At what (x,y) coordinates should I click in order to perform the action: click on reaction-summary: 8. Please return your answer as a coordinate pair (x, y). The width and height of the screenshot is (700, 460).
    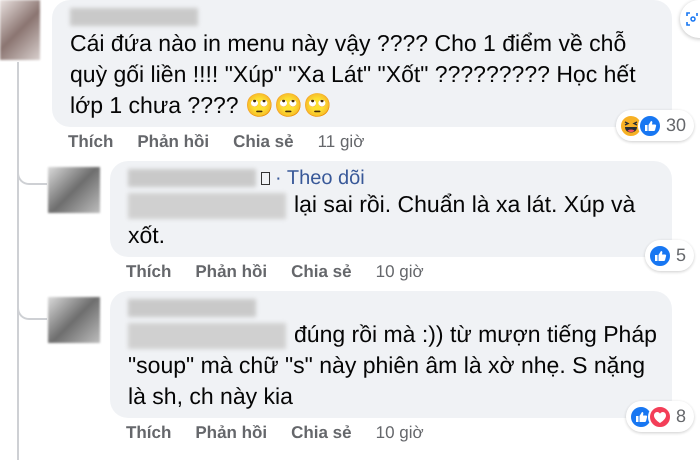
    Looking at the image, I should click on (660, 416).